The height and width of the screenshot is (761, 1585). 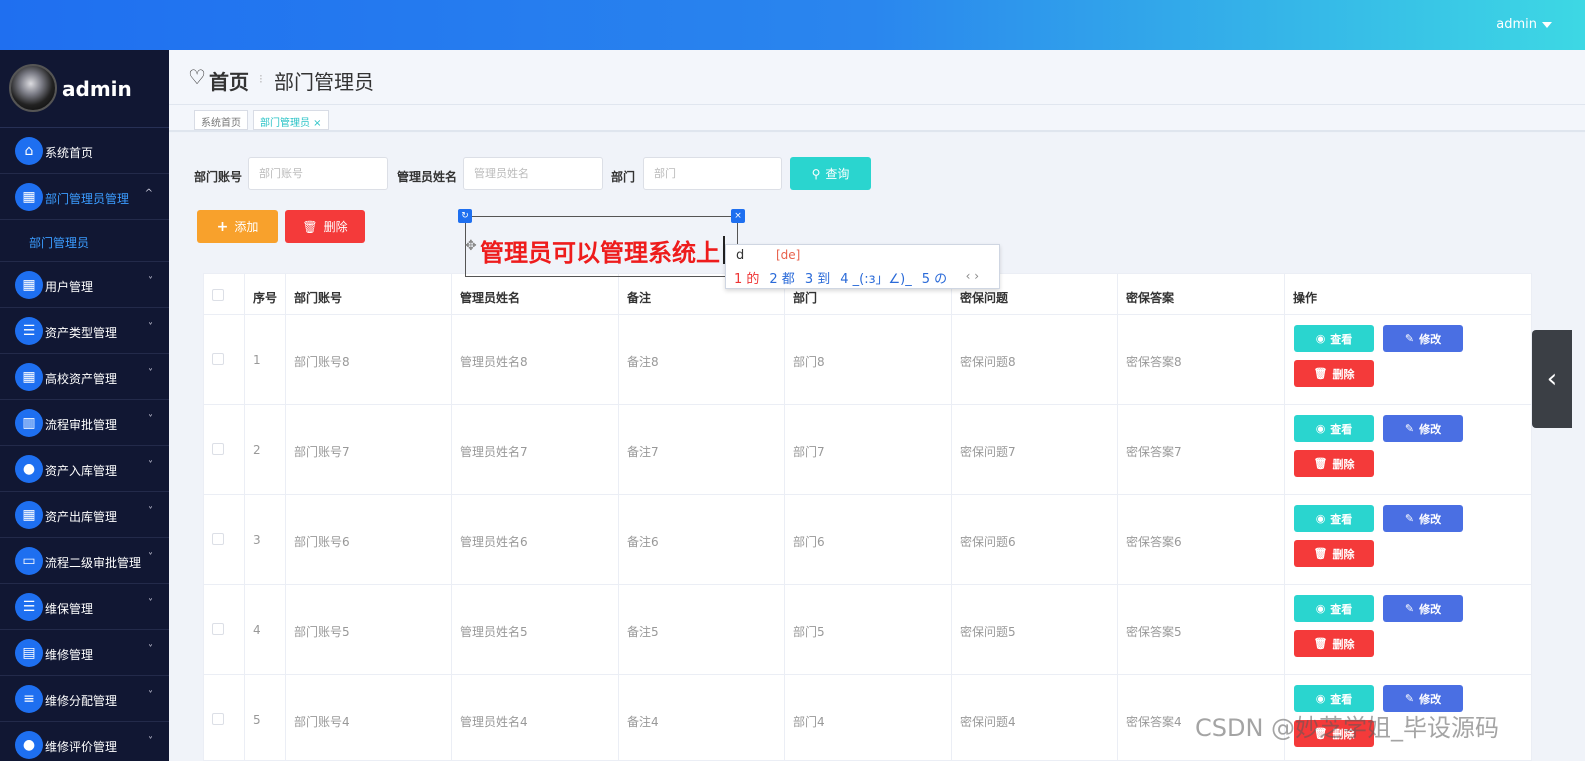 What do you see at coordinates (746, 279) in the screenshot?
I see `ime-candidate: 1 的` at bounding box center [746, 279].